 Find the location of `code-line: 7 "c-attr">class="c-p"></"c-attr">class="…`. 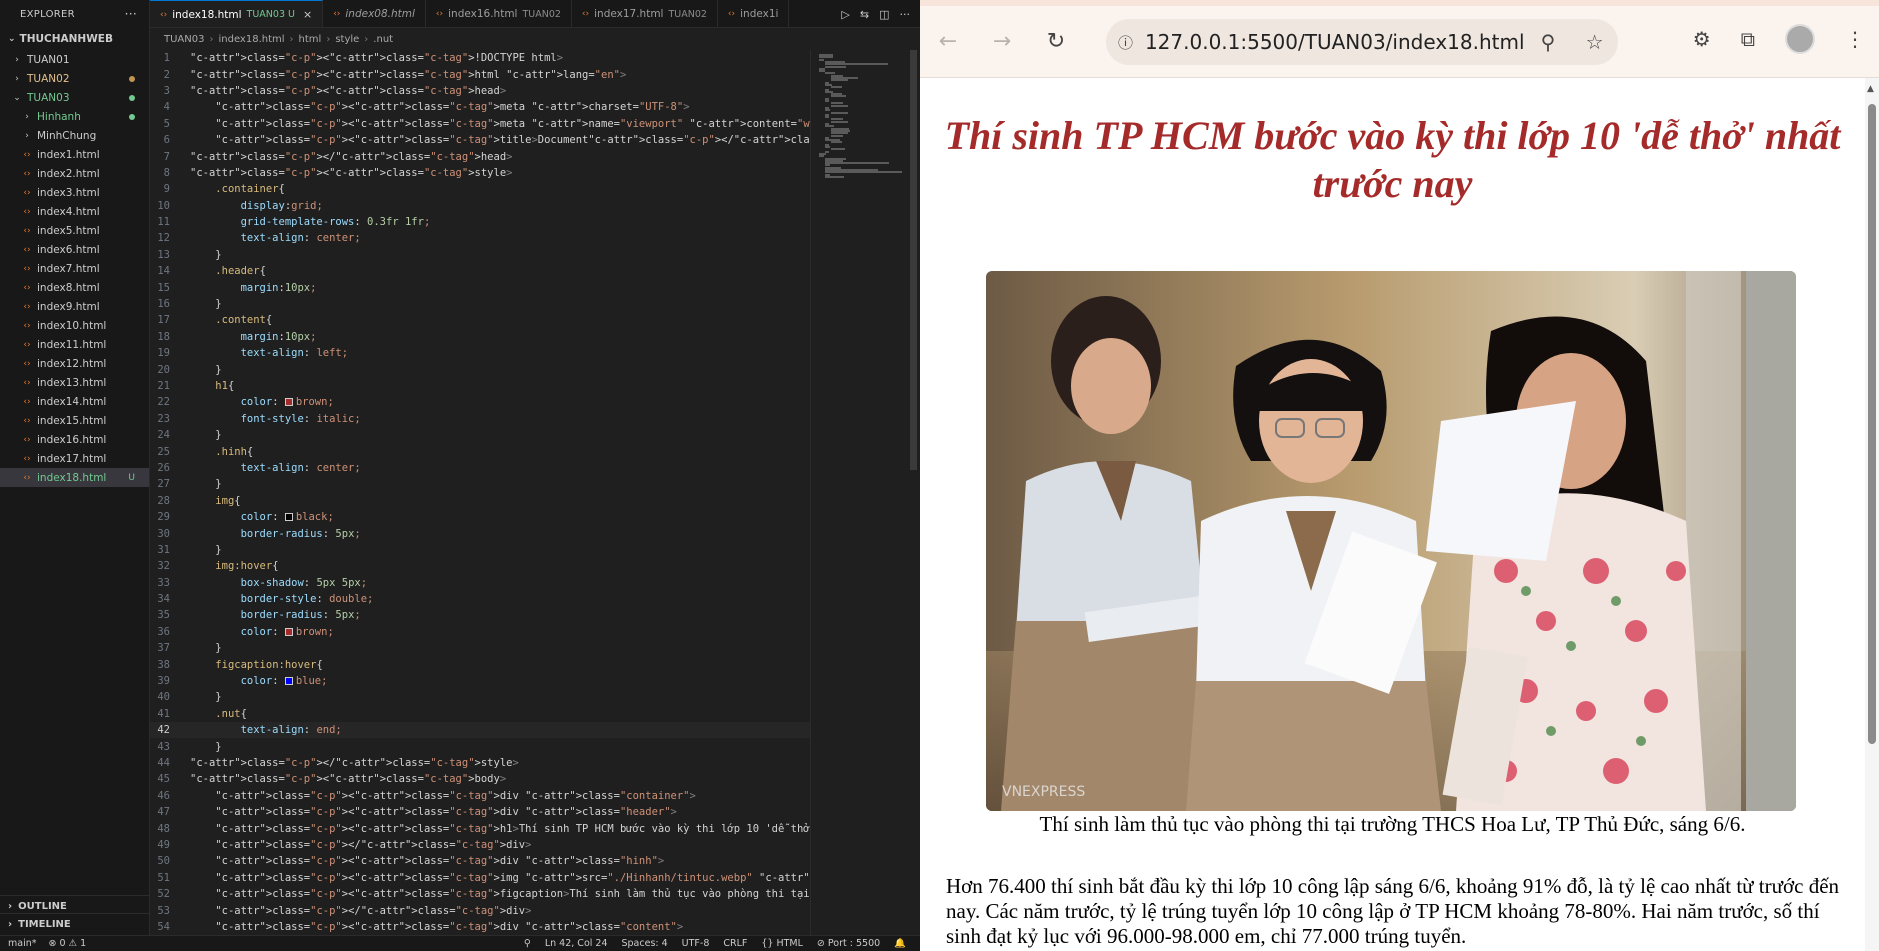

code-line: 7 "c-attr">class="c-p"></"c-attr">class="… is located at coordinates (480, 156).